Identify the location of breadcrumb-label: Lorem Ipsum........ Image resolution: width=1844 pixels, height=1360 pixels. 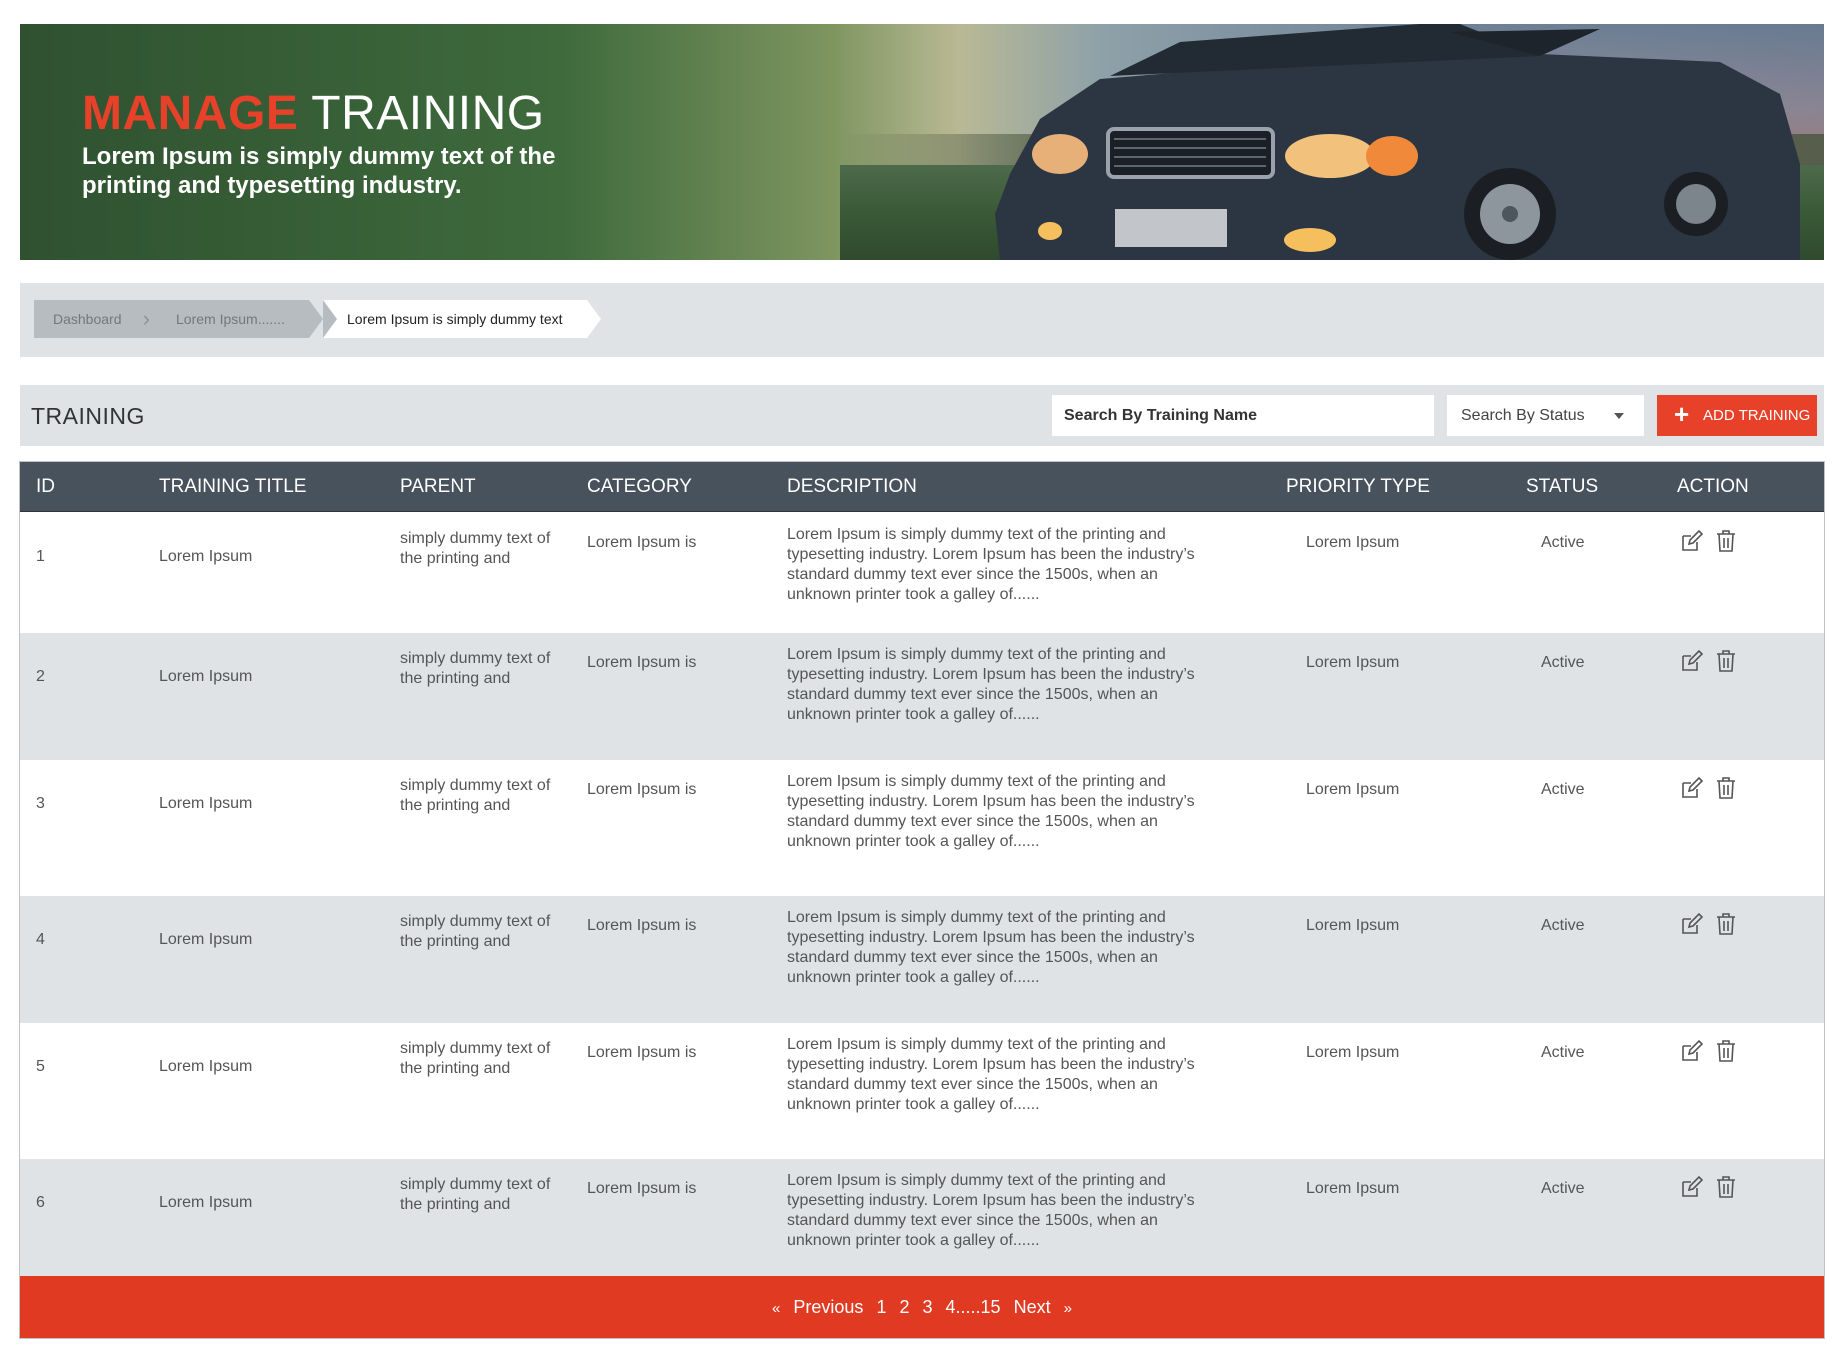
(230, 319).